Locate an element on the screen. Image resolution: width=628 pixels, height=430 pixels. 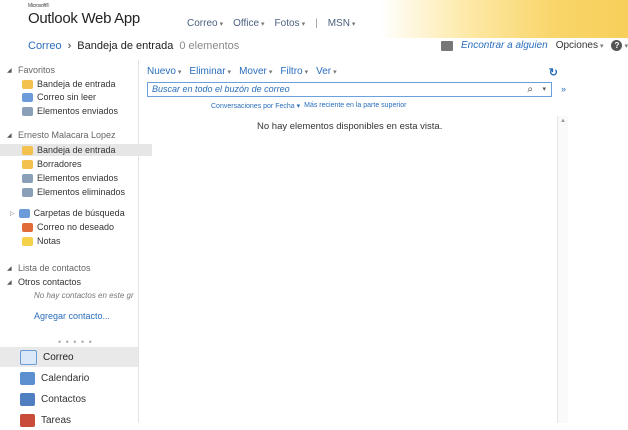
view-button: Ver ▾ is located at coordinates (326, 71).